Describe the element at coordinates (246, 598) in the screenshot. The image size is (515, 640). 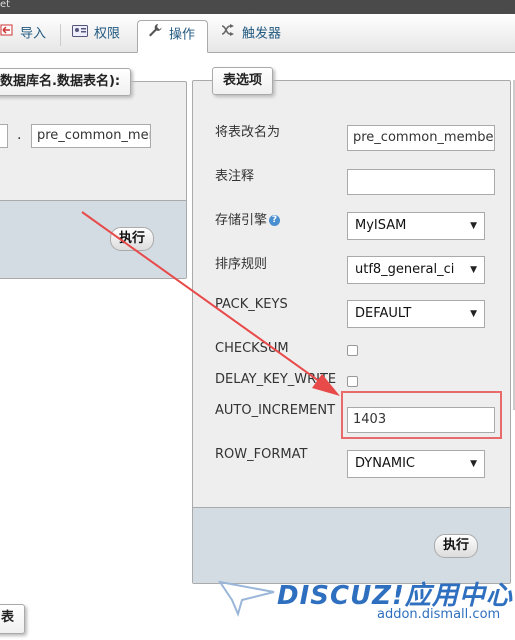
I see `watermark-logo-icon` at that location.